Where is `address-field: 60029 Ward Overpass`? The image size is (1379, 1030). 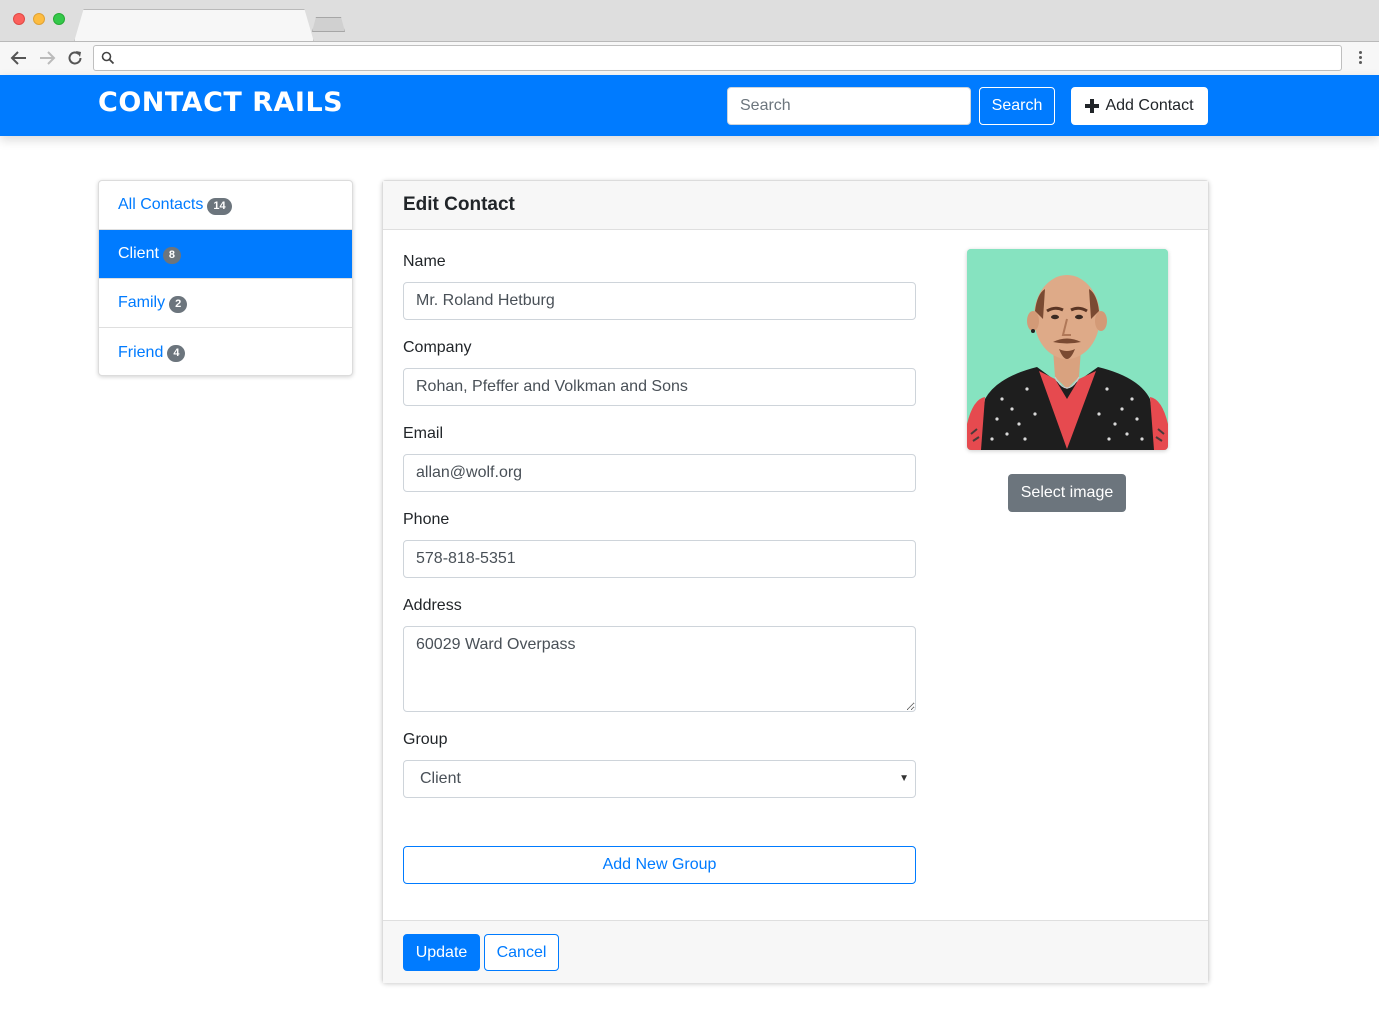 address-field: 60029 Ward Overpass is located at coordinates (659, 669).